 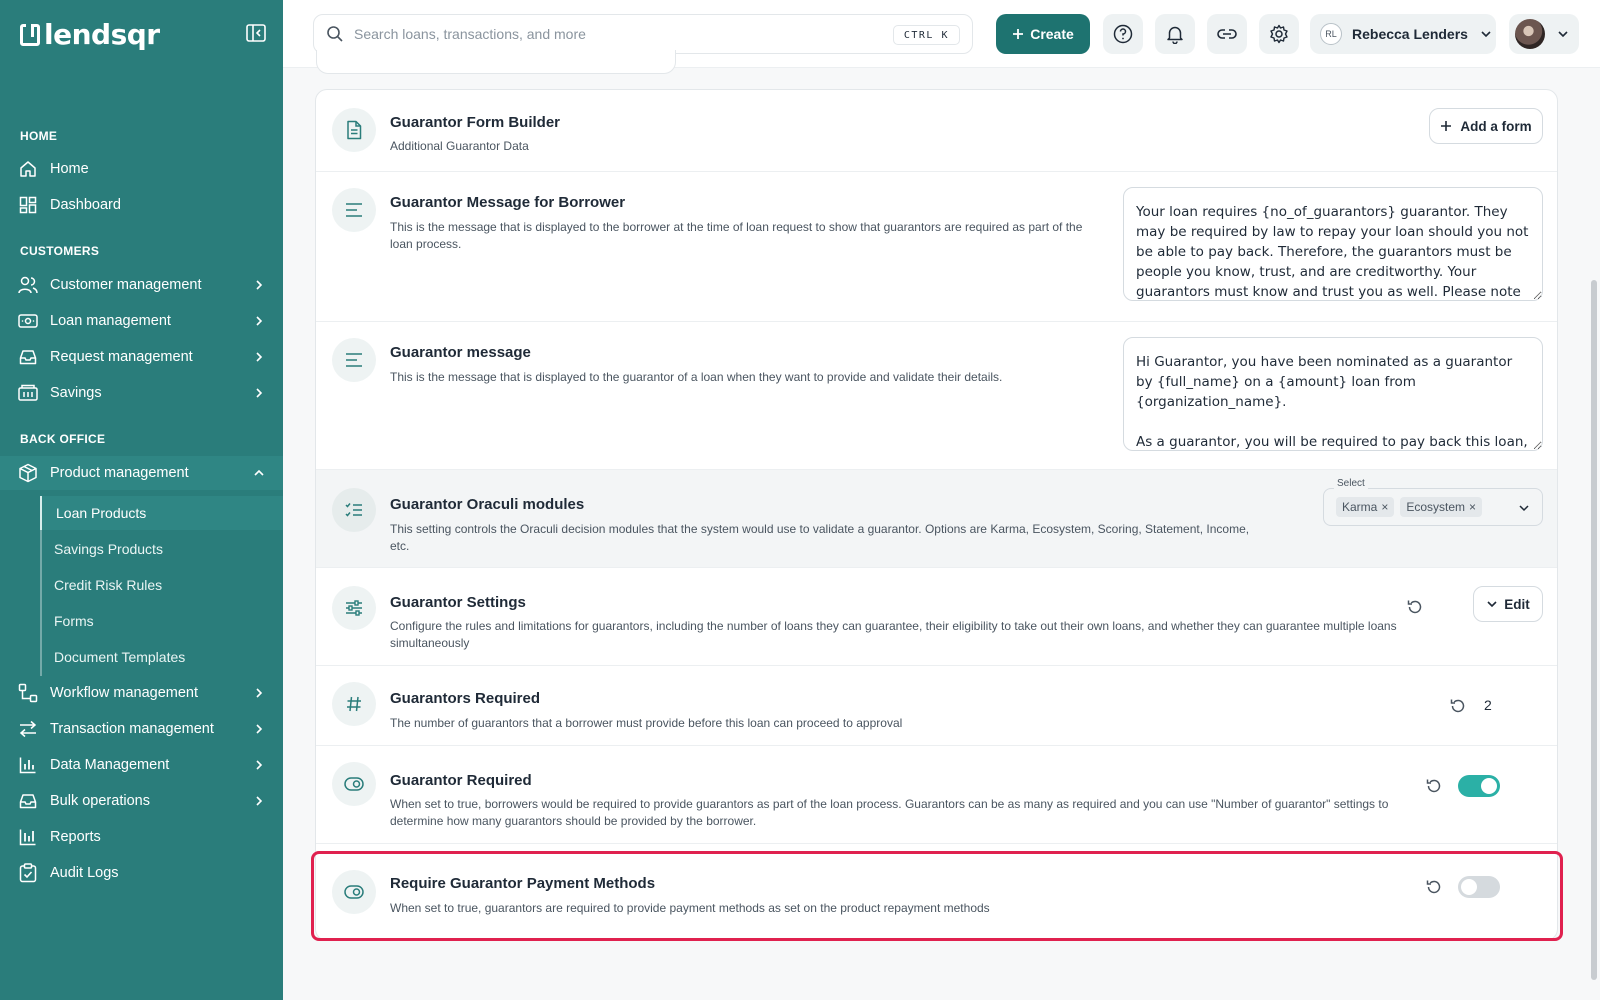 I want to click on section-home: HOME, so click(x=39, y=136).